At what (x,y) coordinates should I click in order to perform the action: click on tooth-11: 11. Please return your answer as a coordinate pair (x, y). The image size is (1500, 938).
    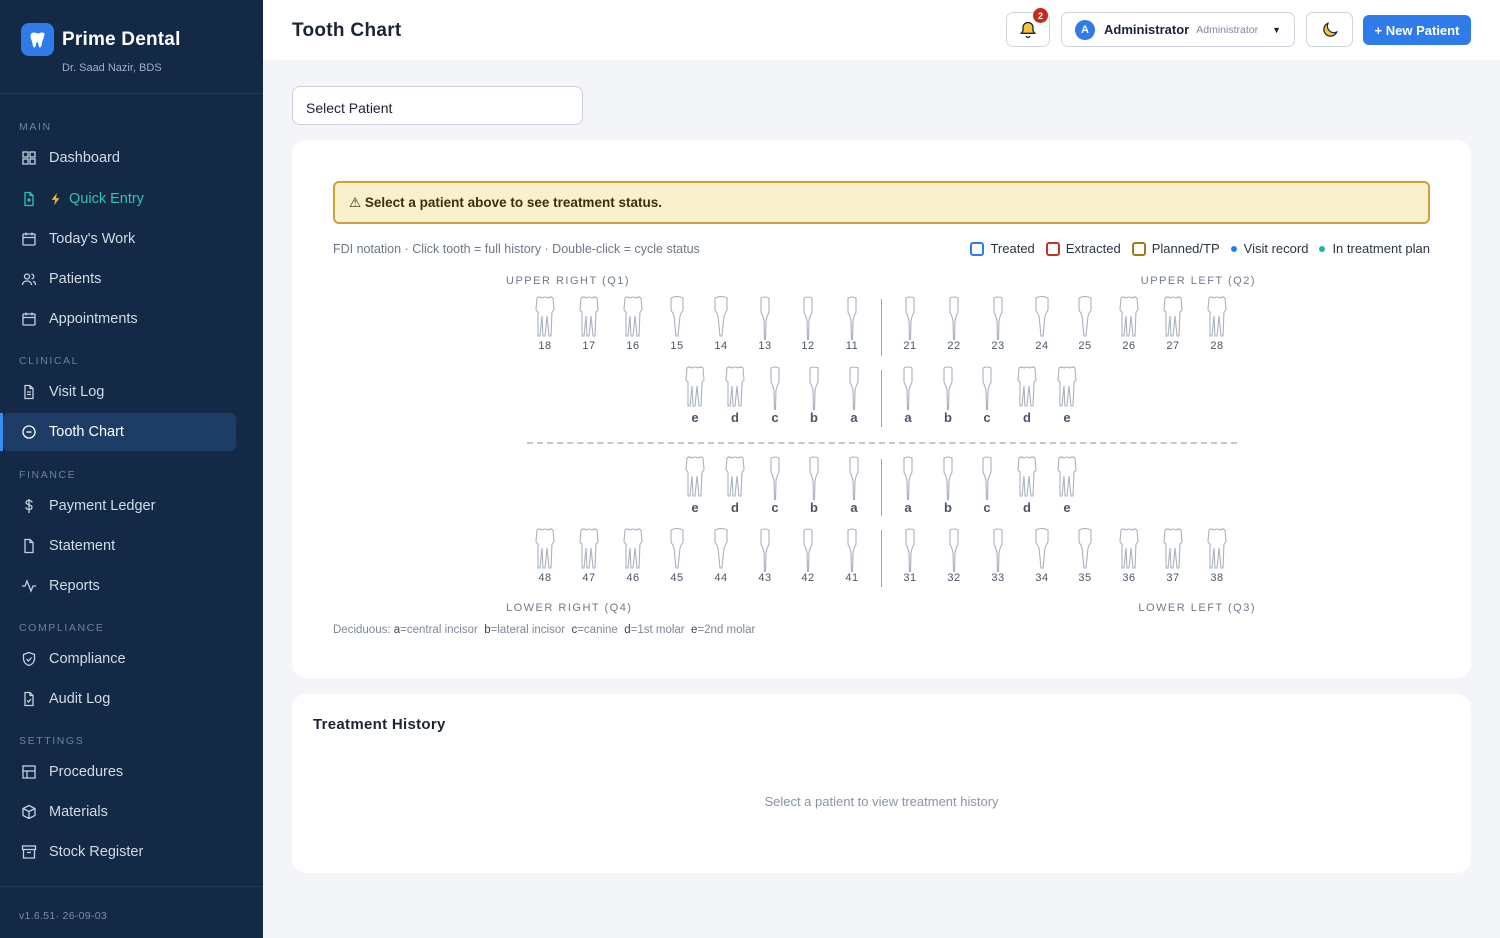
    Looking at the image, I should click on (852, 324).